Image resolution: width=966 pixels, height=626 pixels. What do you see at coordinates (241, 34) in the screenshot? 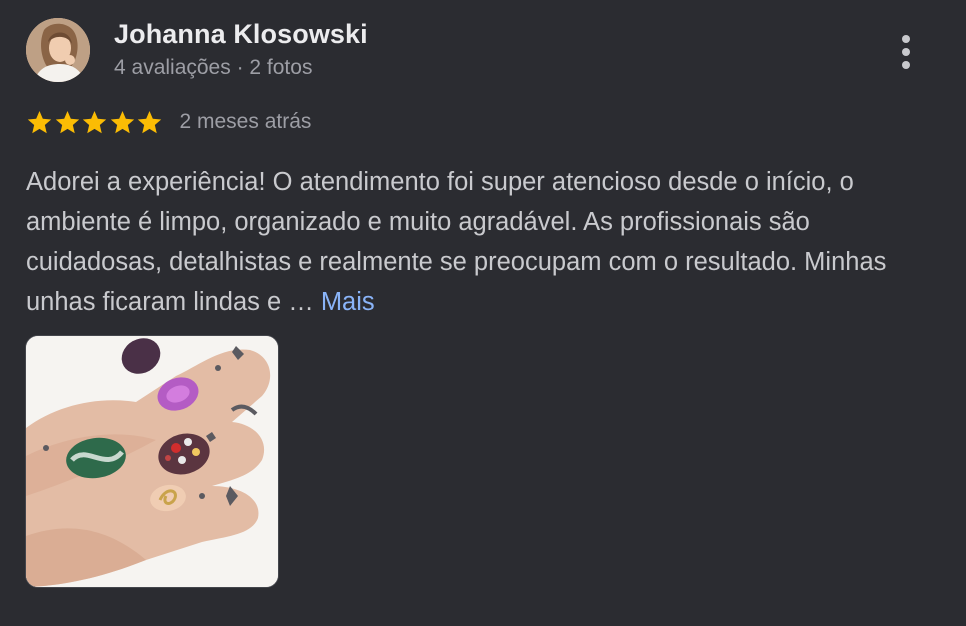
I see `reviewer-name: Johanna Klosowski` at bounding box center [241, 34].